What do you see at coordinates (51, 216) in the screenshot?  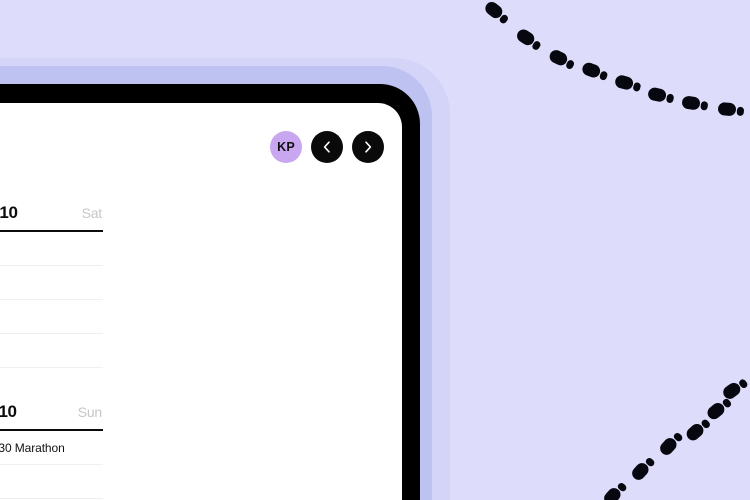 I see `day-header: 10.10 Sat` at bounding box center [51, 216].